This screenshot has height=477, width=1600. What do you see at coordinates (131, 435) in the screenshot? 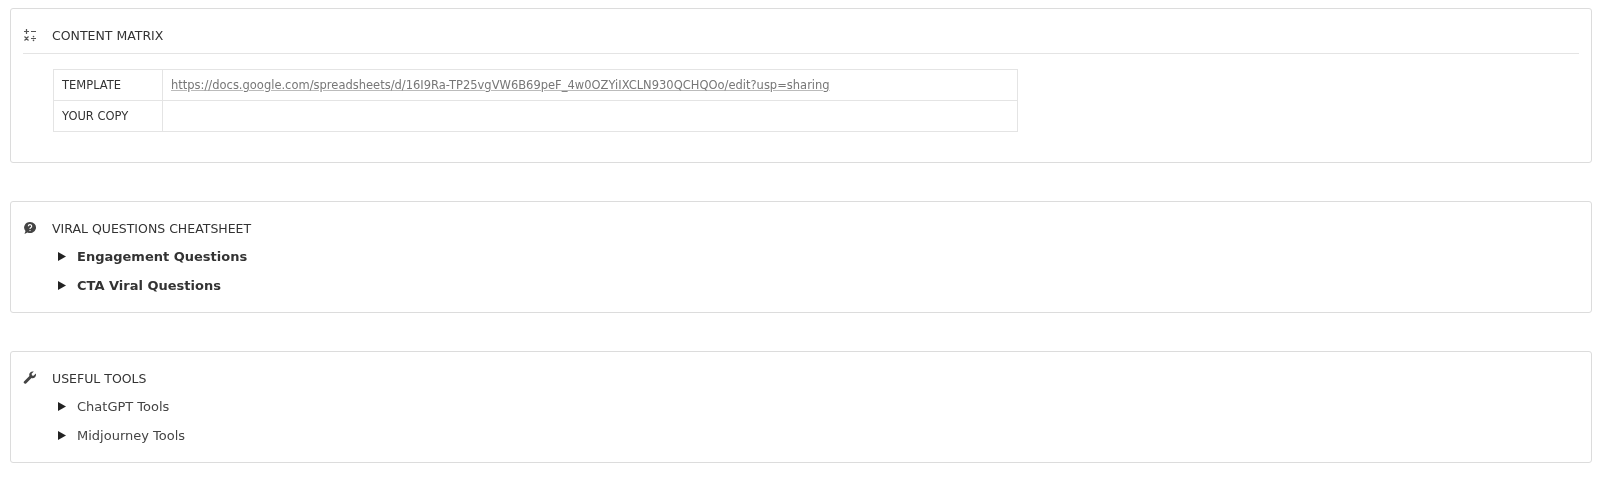
I see `toggle-label: Midjourney Tools` at bounding box center [131, 435].